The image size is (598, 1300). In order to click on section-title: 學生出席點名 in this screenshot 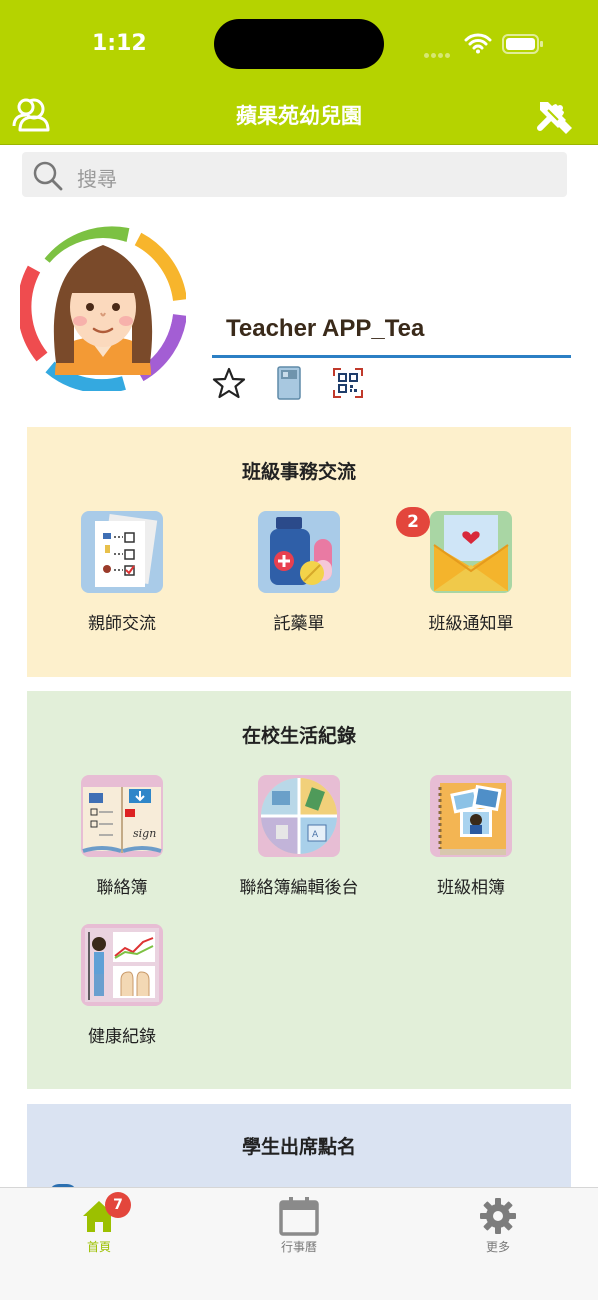, I will do `click(298, 1147)`.